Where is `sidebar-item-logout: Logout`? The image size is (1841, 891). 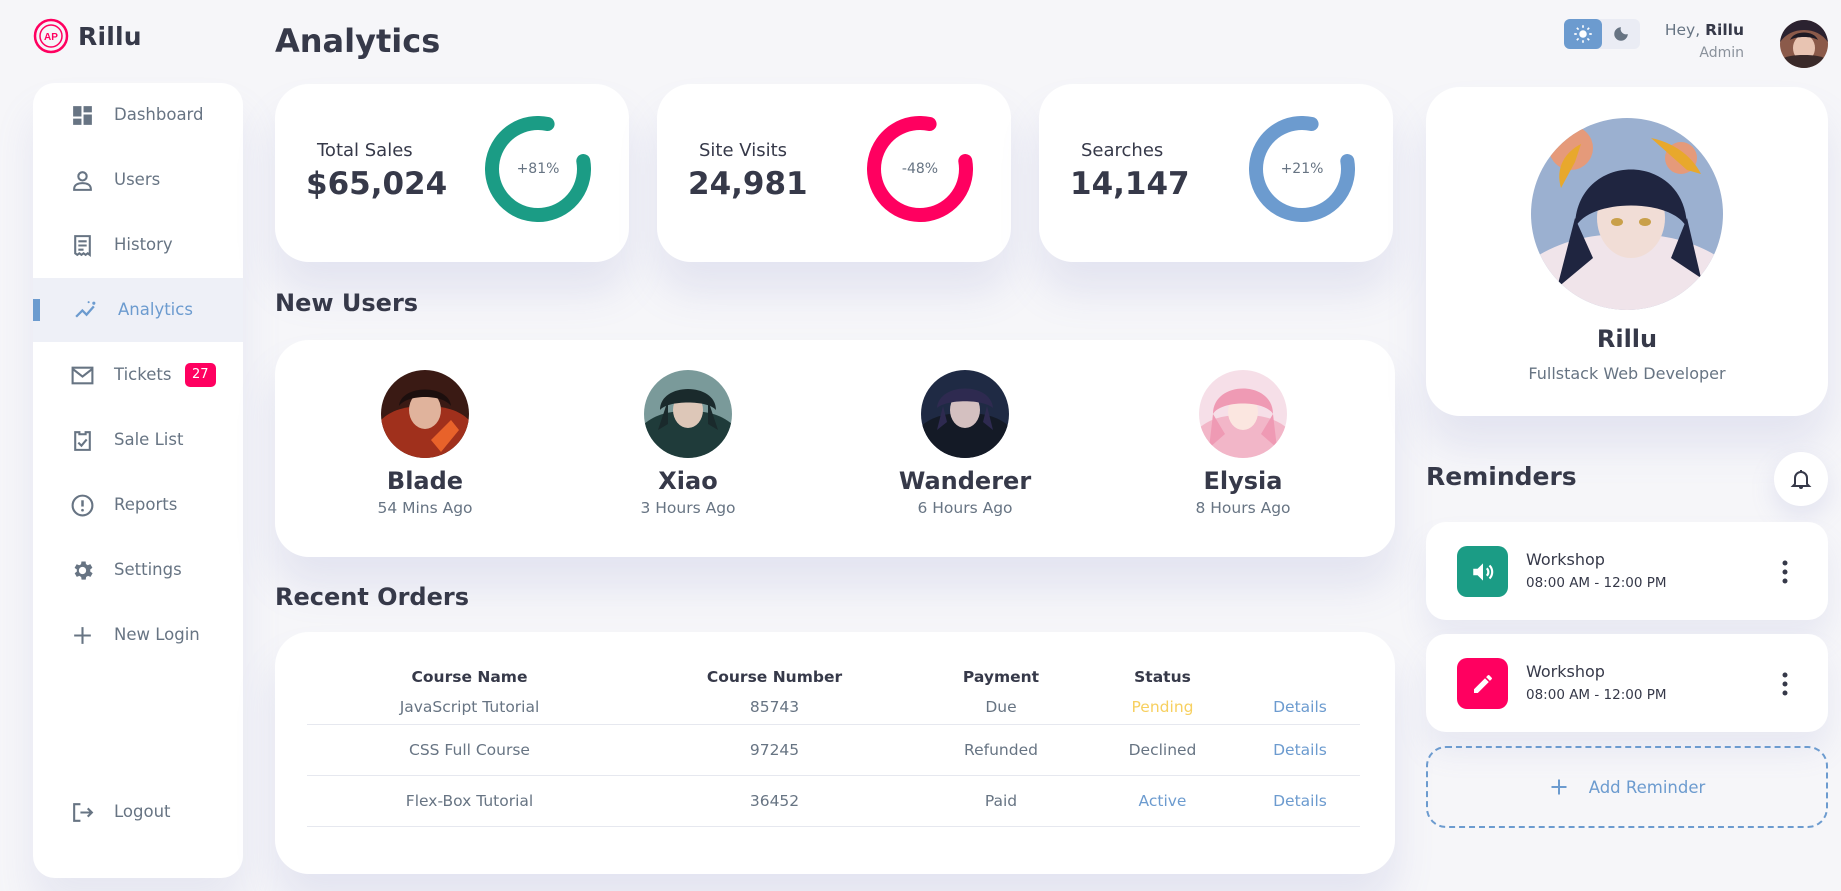 sidebar-item-logout: Logout is located at coordinates (138, 812).